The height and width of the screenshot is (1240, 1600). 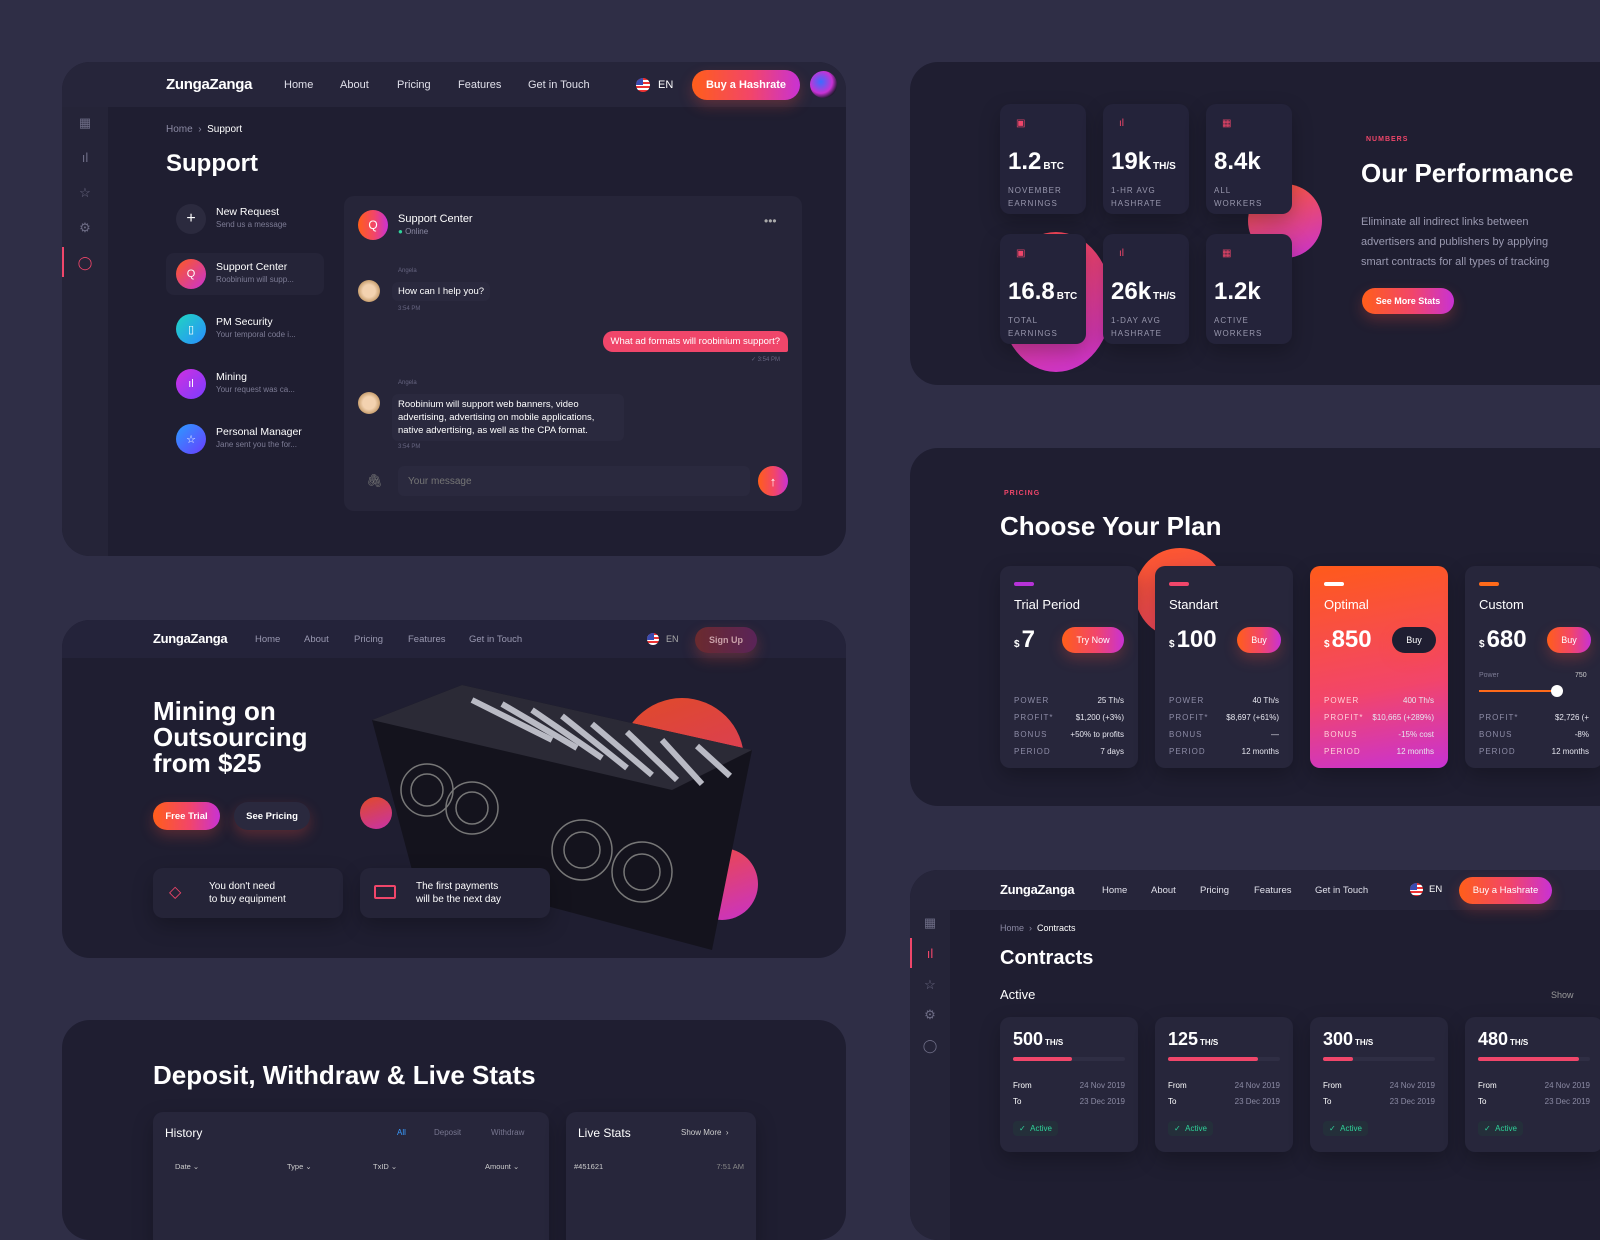 I want to click on stat-card: ıl 19k TH/S 1-HR AVG HASHRATE, so click(x=1146, y=159).